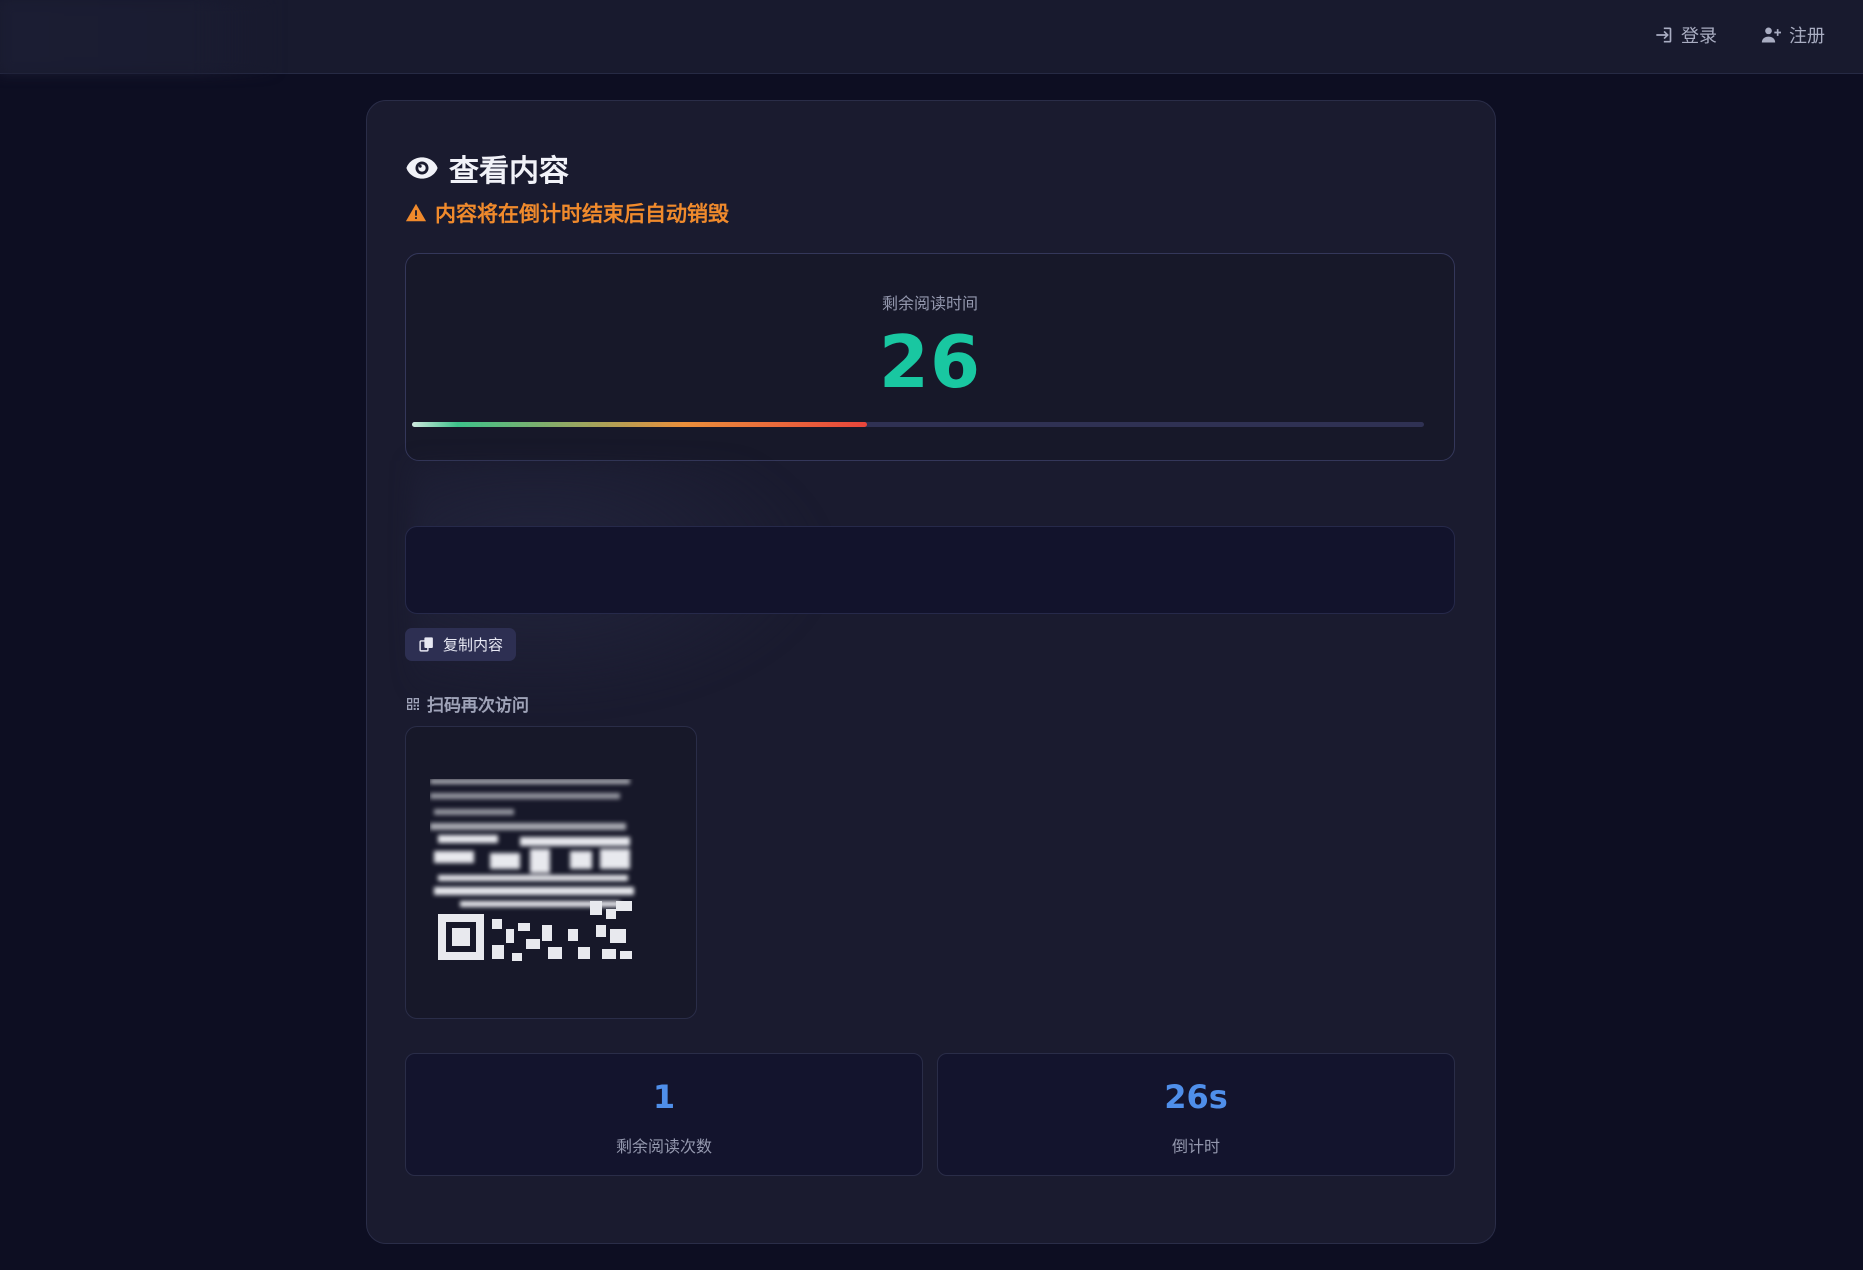  I want to click on destroy-warning: 内容将在倒计时结束后自动销毁, so click(567, 213).